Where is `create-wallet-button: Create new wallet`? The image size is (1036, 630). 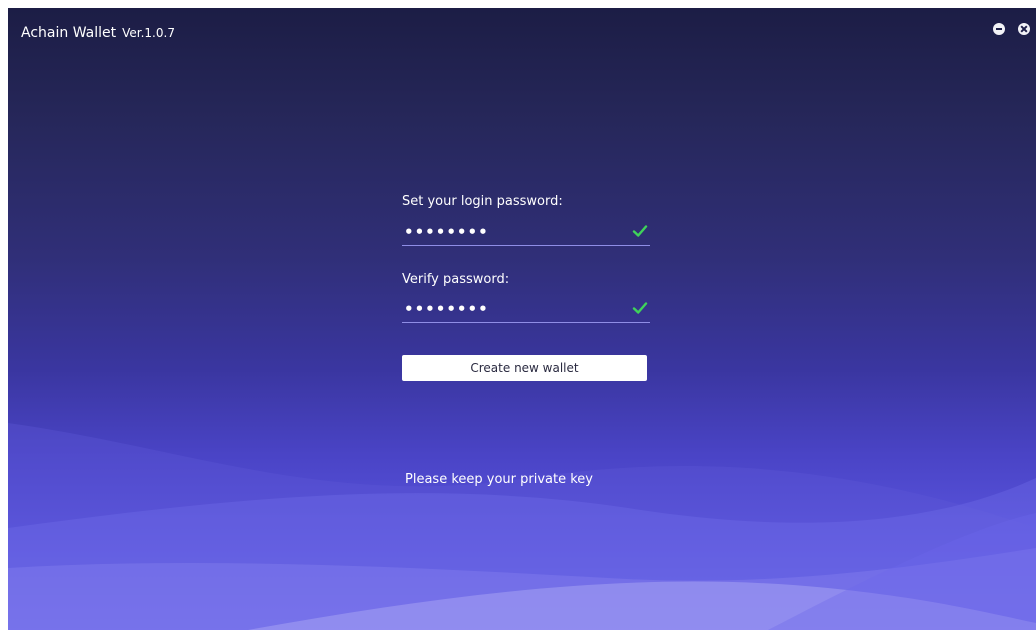
create-wallet-button: Create new wallet is located at coordinates (524, 368).